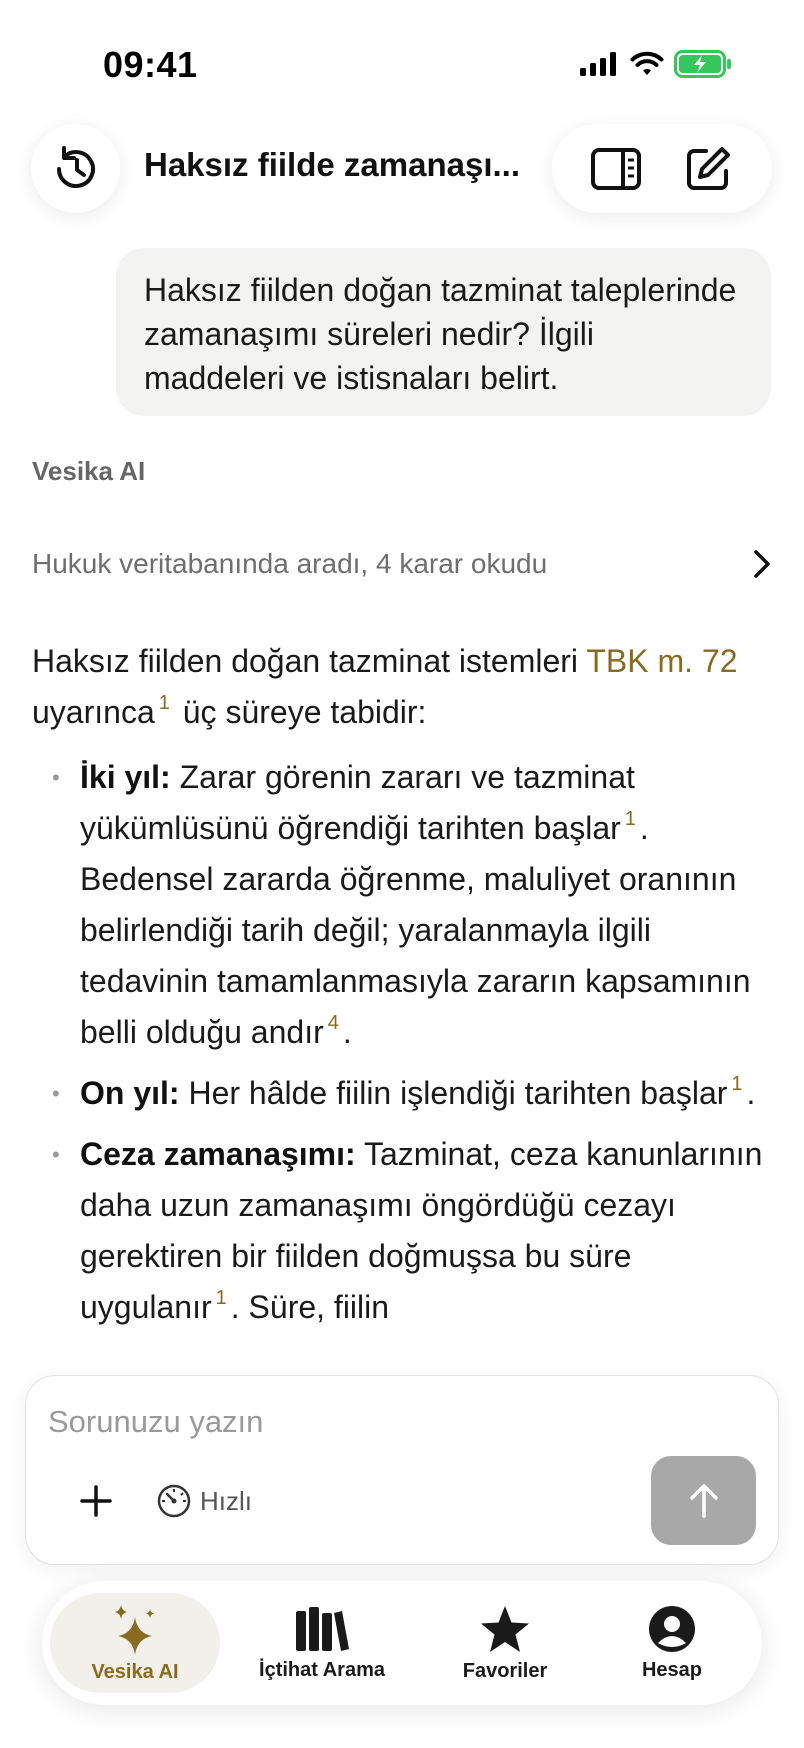 The image size is (804, 1748). What do you see at coordinates (402, 59) in the screenshot?
I see `status-bar: 09:41` at bounding box center [402, 59].